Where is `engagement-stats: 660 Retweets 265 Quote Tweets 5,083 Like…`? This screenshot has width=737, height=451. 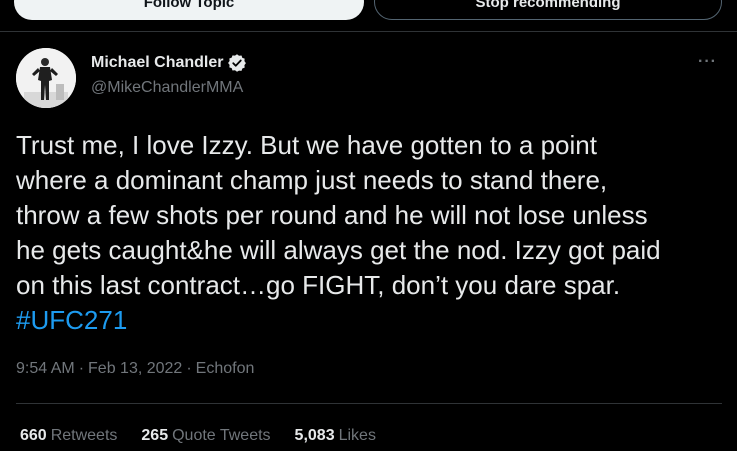 engagement-stats: 660 Retweets 265 Quote Tweets 5,083 Like… is located at coordinates (198, 436).